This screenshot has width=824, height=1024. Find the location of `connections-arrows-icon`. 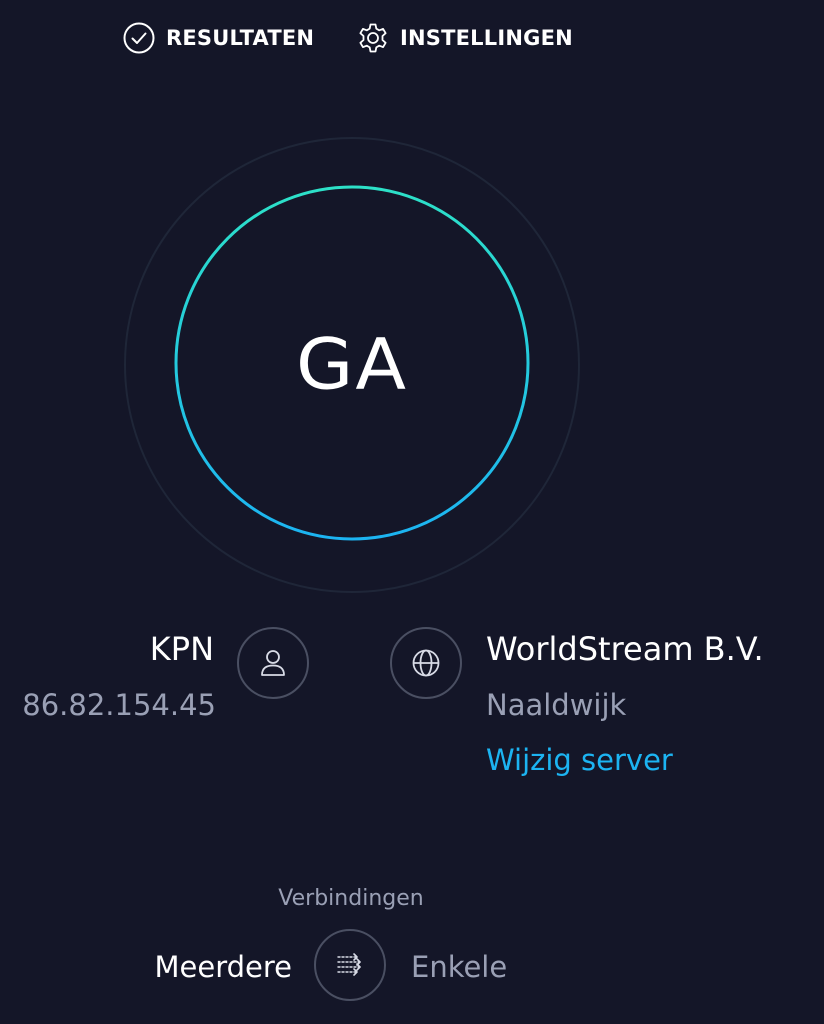

connections-arrows-icon is located at coordinates (349, 964).